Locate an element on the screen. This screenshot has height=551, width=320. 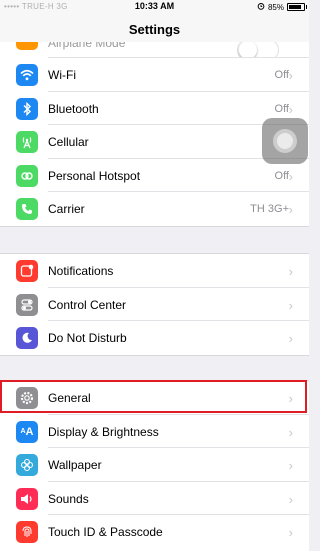
settings-row-label: Control Center is located at coordinates (87, 304).